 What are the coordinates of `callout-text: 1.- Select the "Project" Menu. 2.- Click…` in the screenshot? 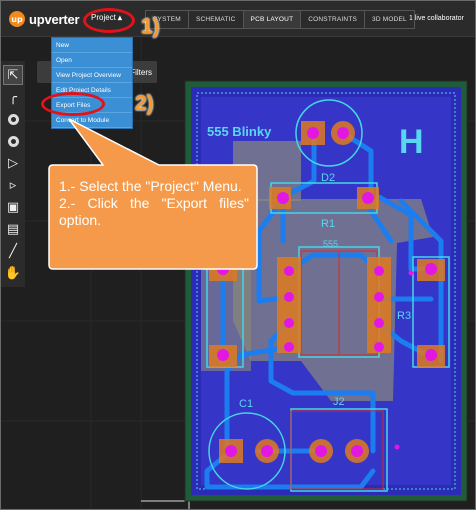 It's located at (154, 203).